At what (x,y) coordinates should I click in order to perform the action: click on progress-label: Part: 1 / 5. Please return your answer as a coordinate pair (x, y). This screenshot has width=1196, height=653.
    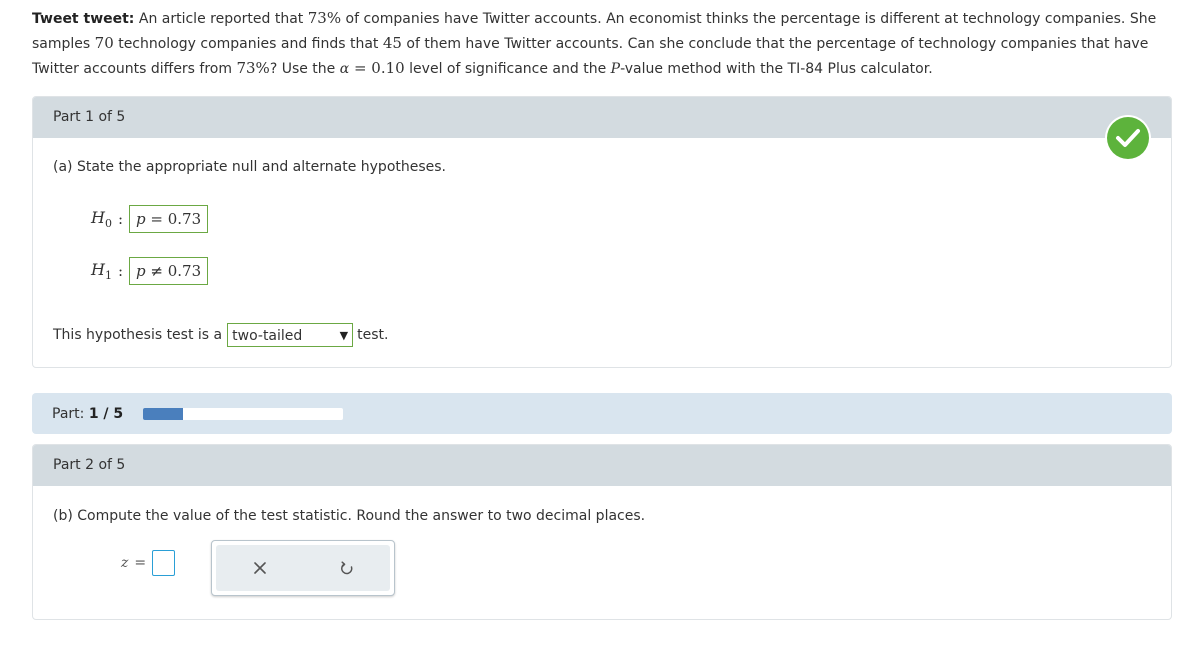
    Looking at the image, I should click on (88, 413).